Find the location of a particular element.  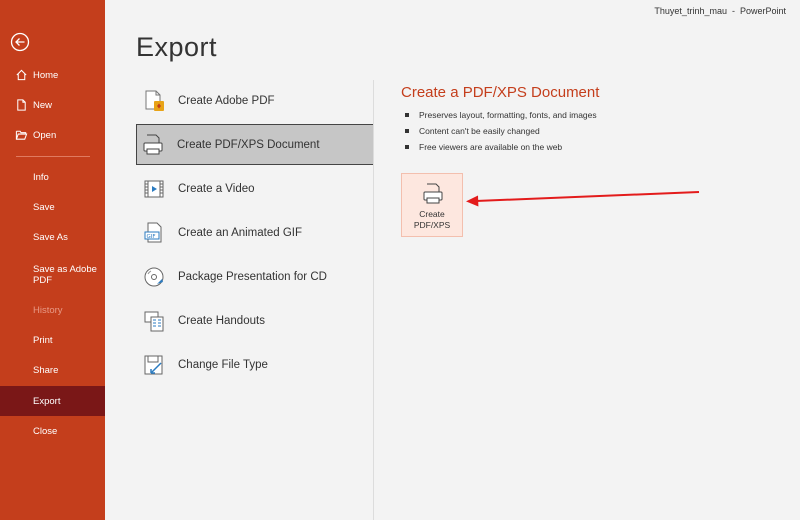

option-label: Create PDF/XPS Document is located at coordinates (248, 144).